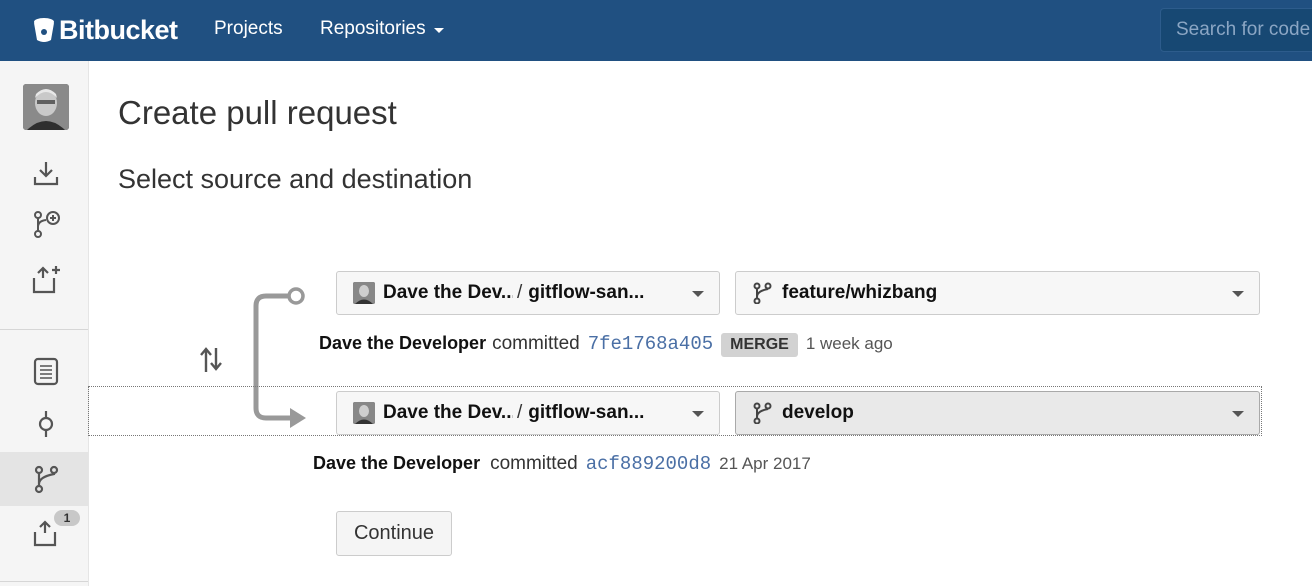  I want to click on create-branch-icon, so click(46, 224).